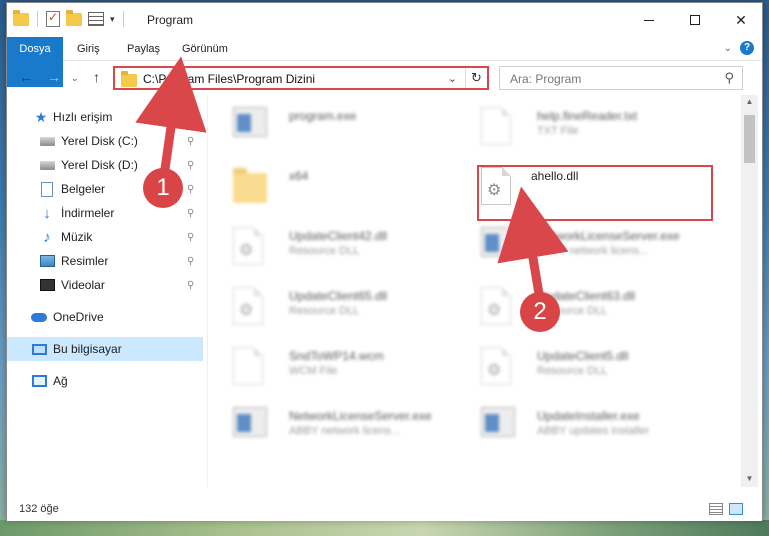 This screenshot has height=536, width=769. I want to click on step-badge-1: 1, so click(163, 188).